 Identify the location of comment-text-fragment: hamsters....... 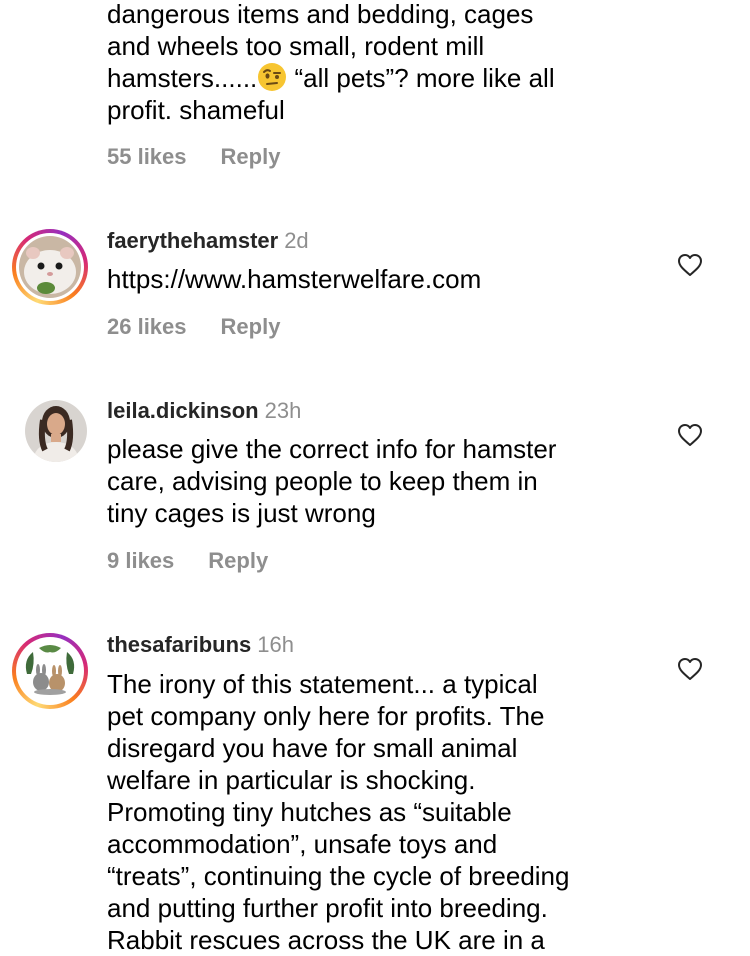
(182, 78).